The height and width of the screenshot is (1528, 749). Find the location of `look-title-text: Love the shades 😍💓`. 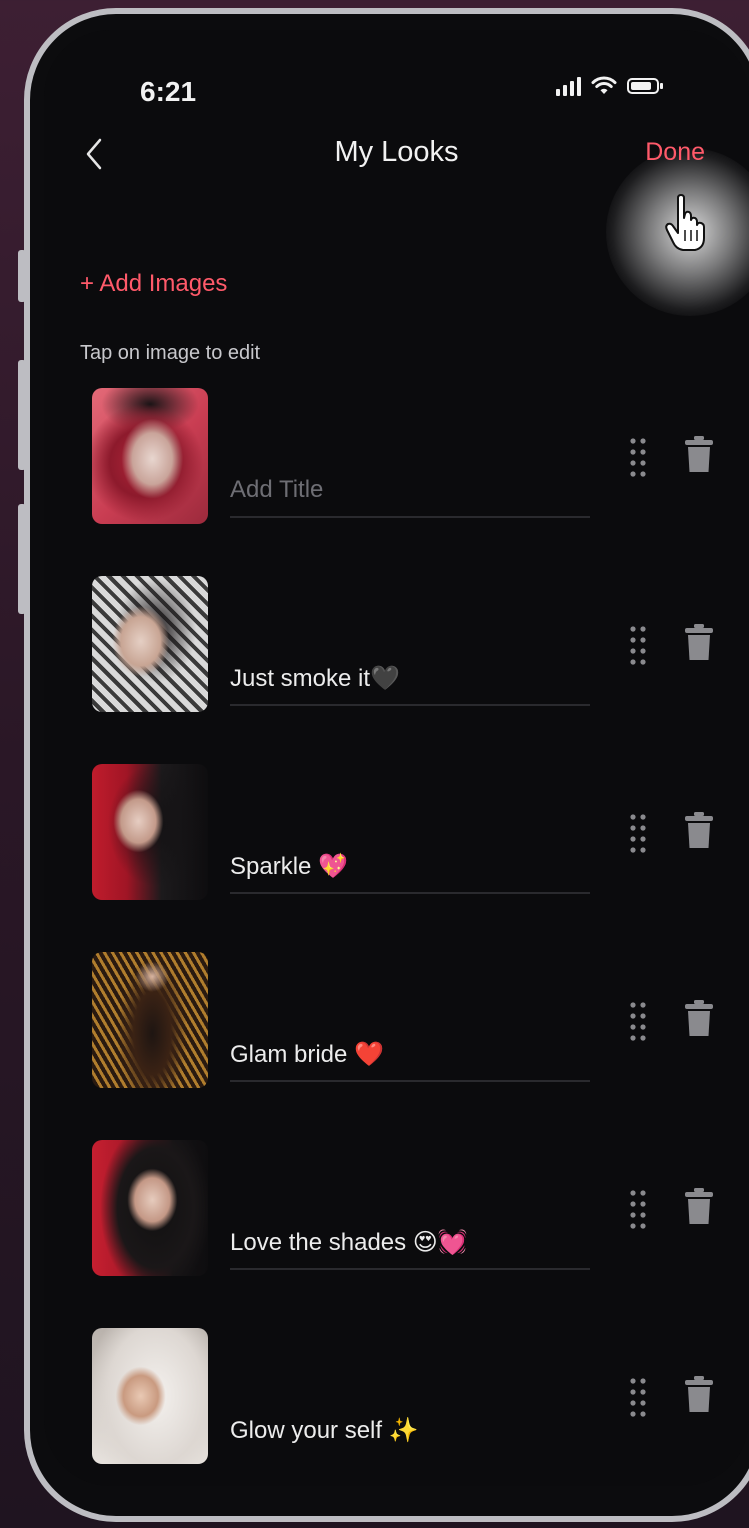

look-title-text: Love the shades 😍💓 is located at coordinates (349, 1242).